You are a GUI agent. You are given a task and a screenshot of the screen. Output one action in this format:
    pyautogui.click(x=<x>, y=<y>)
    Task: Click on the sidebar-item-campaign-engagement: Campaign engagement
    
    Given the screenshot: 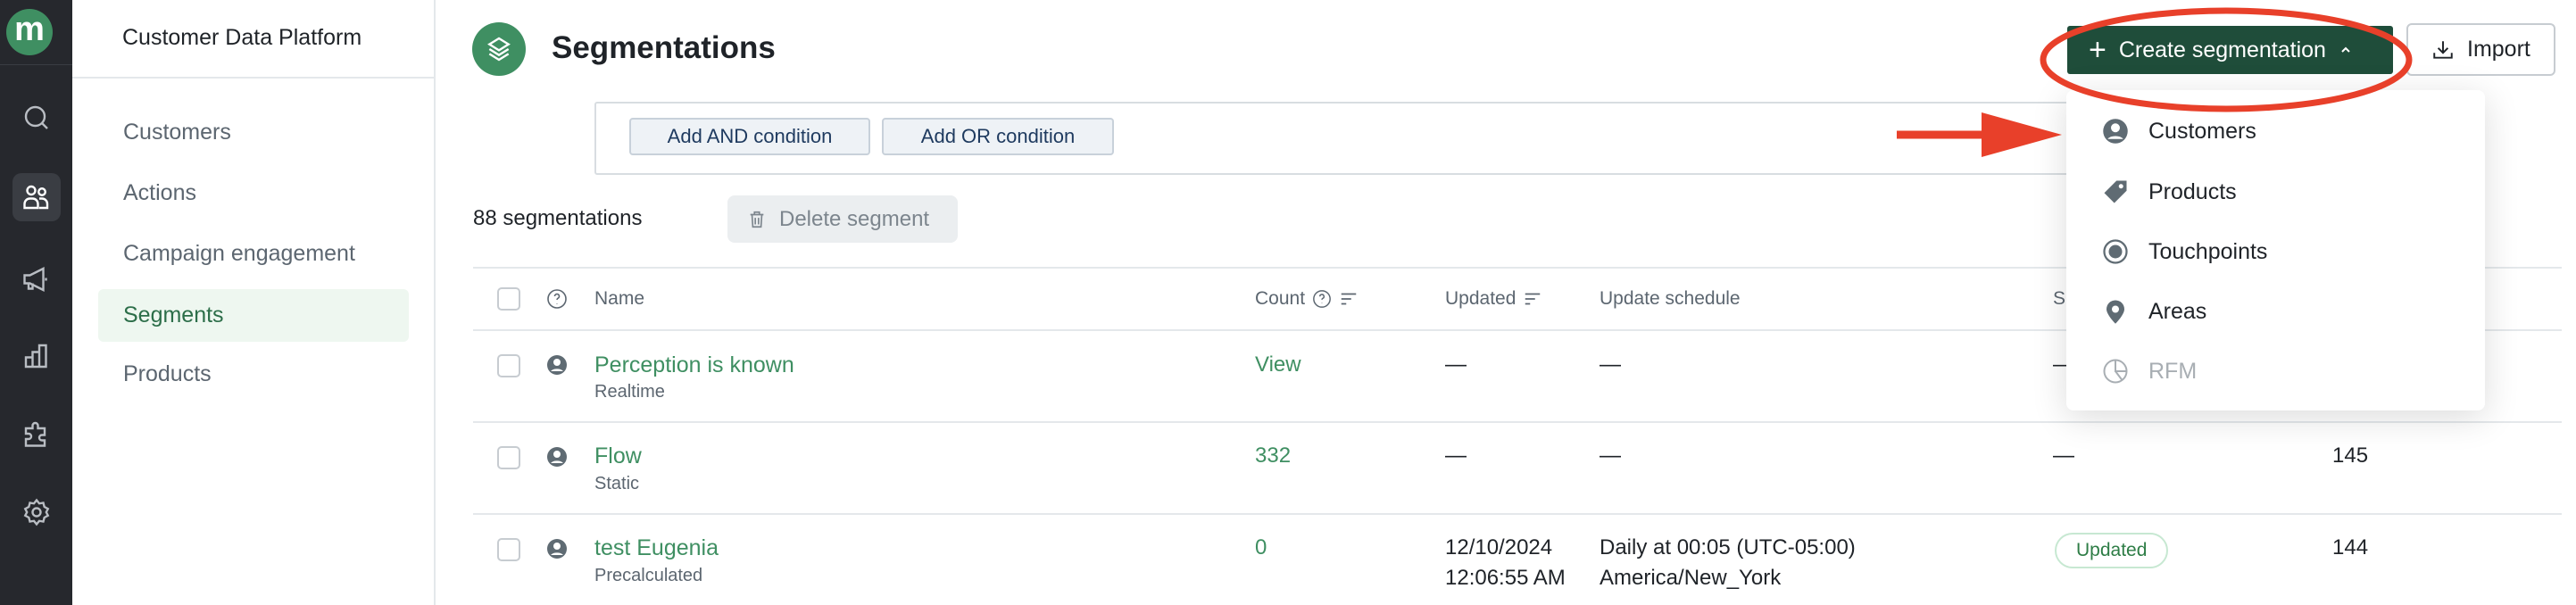 What is the action you would take?
    pyautogui.click(x=254, y=254)
    